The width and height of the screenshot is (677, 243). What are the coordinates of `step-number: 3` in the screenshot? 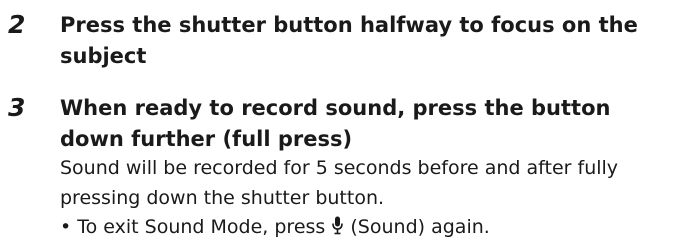 It's located at (17, 107).